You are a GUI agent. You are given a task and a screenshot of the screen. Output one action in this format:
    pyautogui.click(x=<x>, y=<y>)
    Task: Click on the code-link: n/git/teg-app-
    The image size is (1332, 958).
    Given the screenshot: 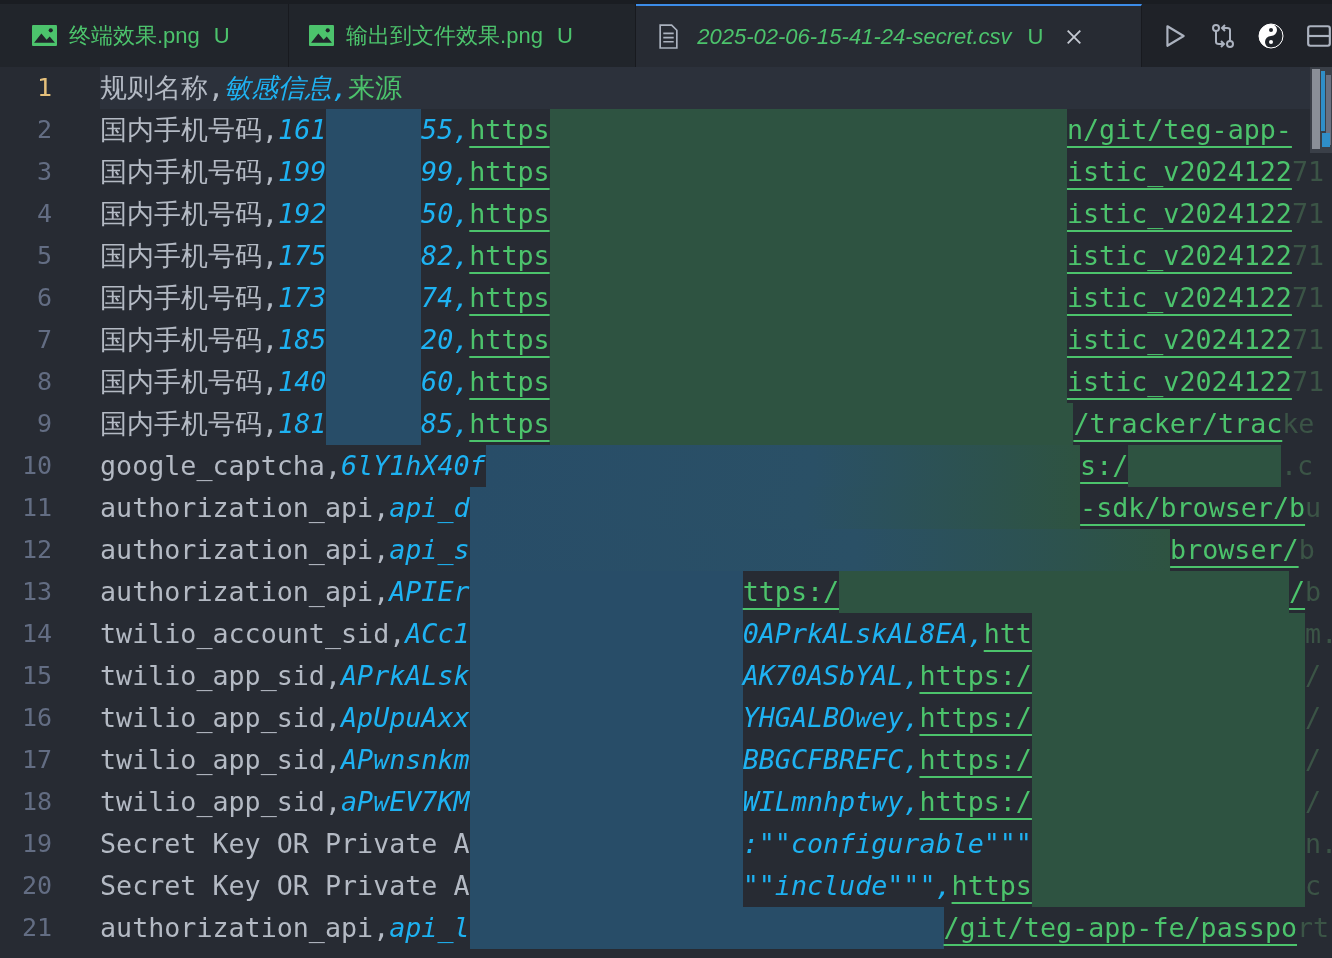 What is the action you would take?
    pyautogui.click(x=1179, y=129)
    